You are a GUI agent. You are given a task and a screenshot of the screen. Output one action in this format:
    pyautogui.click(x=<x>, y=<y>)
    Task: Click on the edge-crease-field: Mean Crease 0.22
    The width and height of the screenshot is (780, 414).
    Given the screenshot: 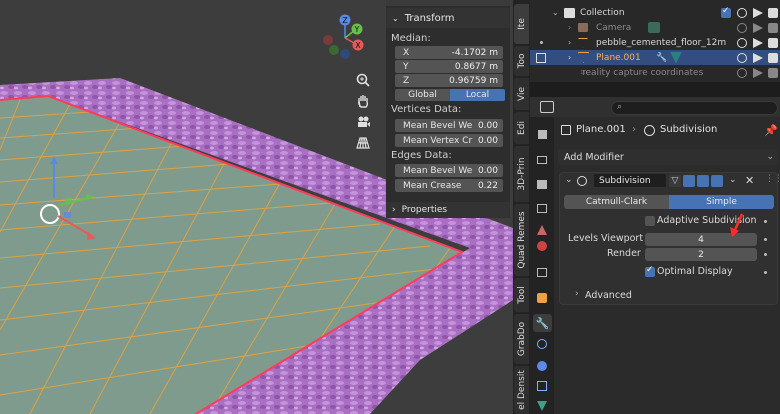 What is the action you would take?
    pyautogui.click(x=449, y=185)
    